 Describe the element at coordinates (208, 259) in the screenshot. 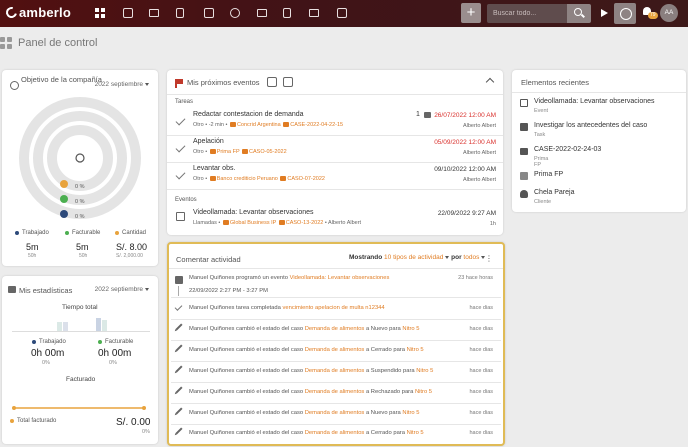

I see `activity-title: Comentar actividad` at that location.